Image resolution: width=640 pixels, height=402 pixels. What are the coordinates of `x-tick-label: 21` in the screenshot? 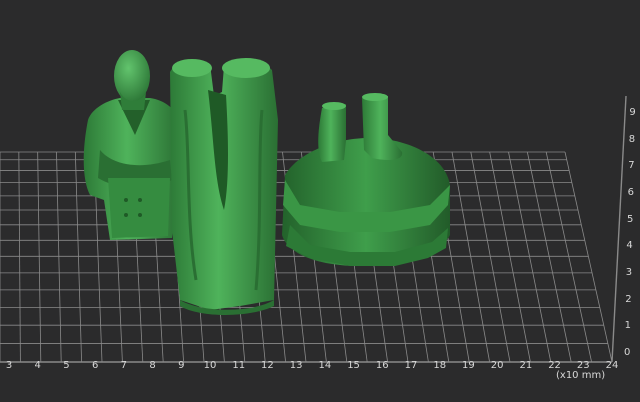 It's located at (526, 365).